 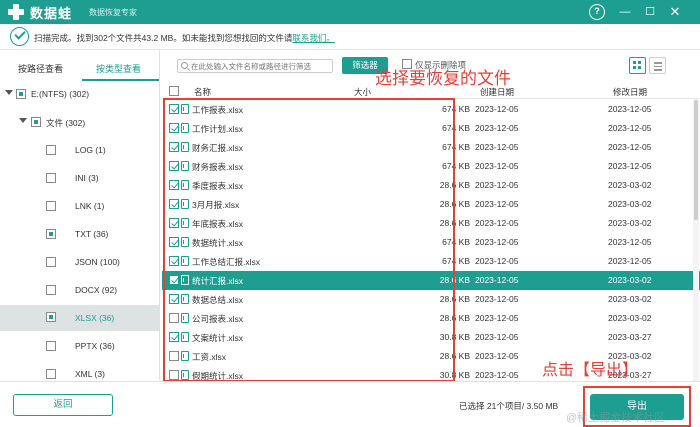 What do you see at coordinates (696, 160) in the screenshot?
I see `scrollbar-thumb` at bounding box center [696, 160].